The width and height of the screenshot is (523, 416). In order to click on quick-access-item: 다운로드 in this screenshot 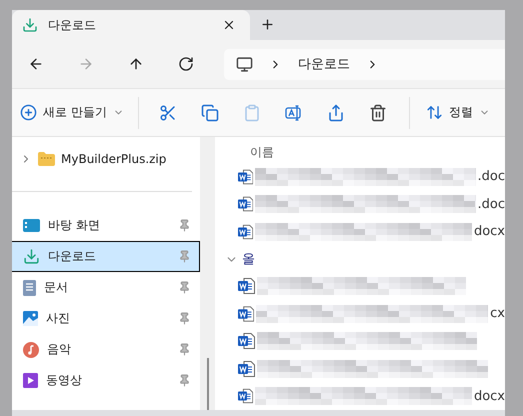, I will do `click(106, 256)`.